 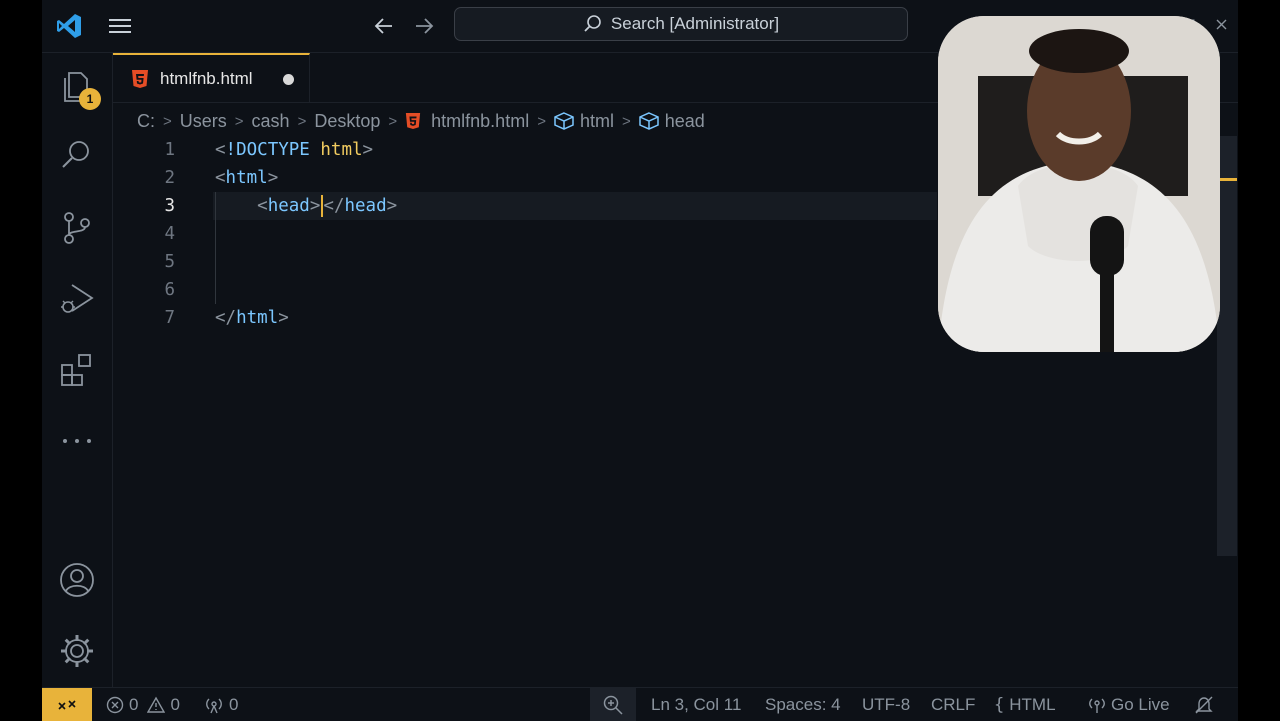 I want to click on warnings-count: 0, so click(x=175, y=704).